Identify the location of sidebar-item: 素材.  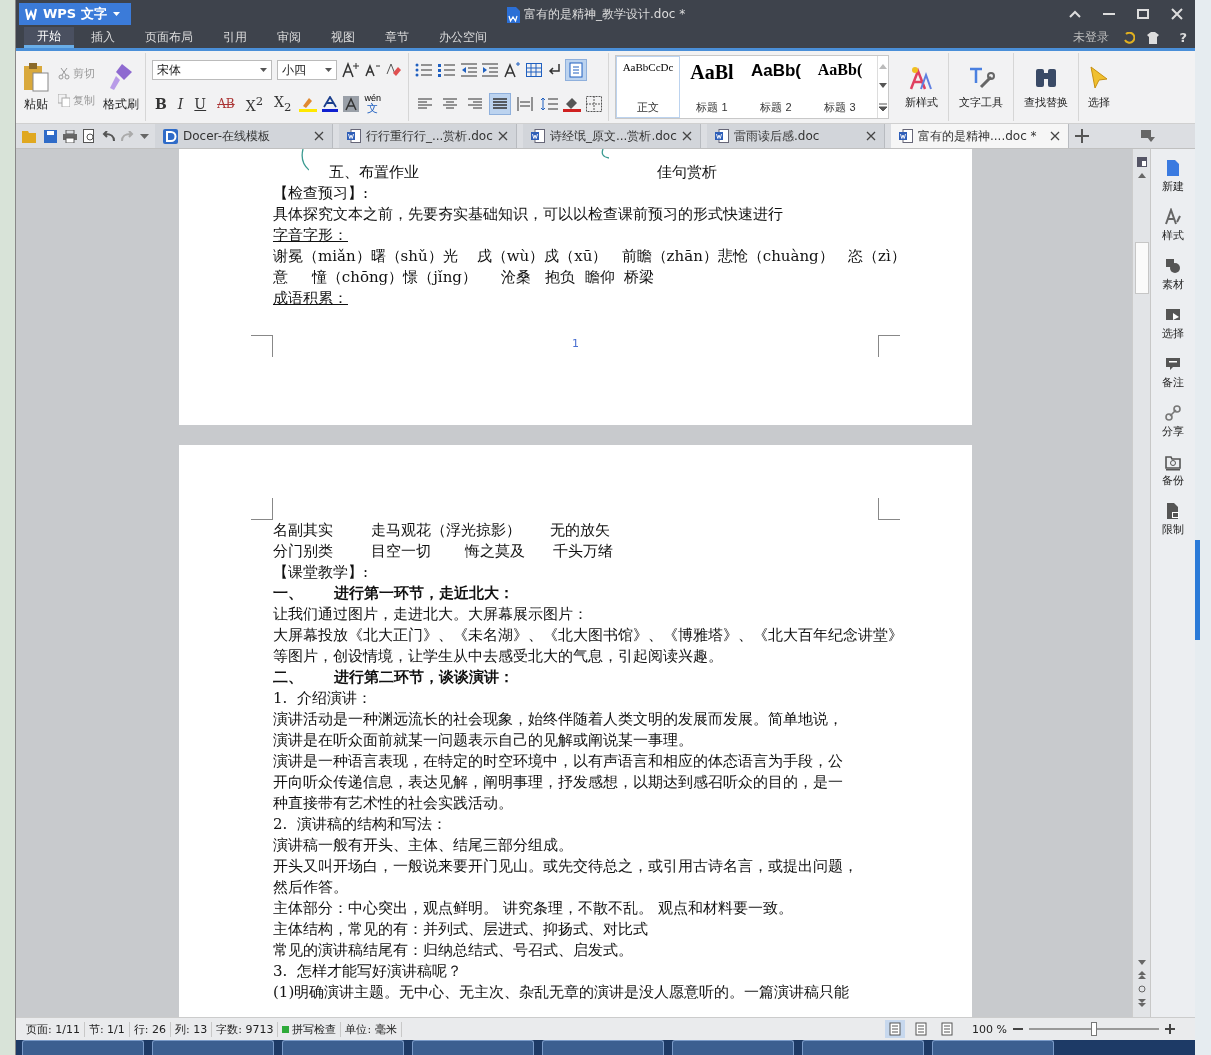
(1173, 275).